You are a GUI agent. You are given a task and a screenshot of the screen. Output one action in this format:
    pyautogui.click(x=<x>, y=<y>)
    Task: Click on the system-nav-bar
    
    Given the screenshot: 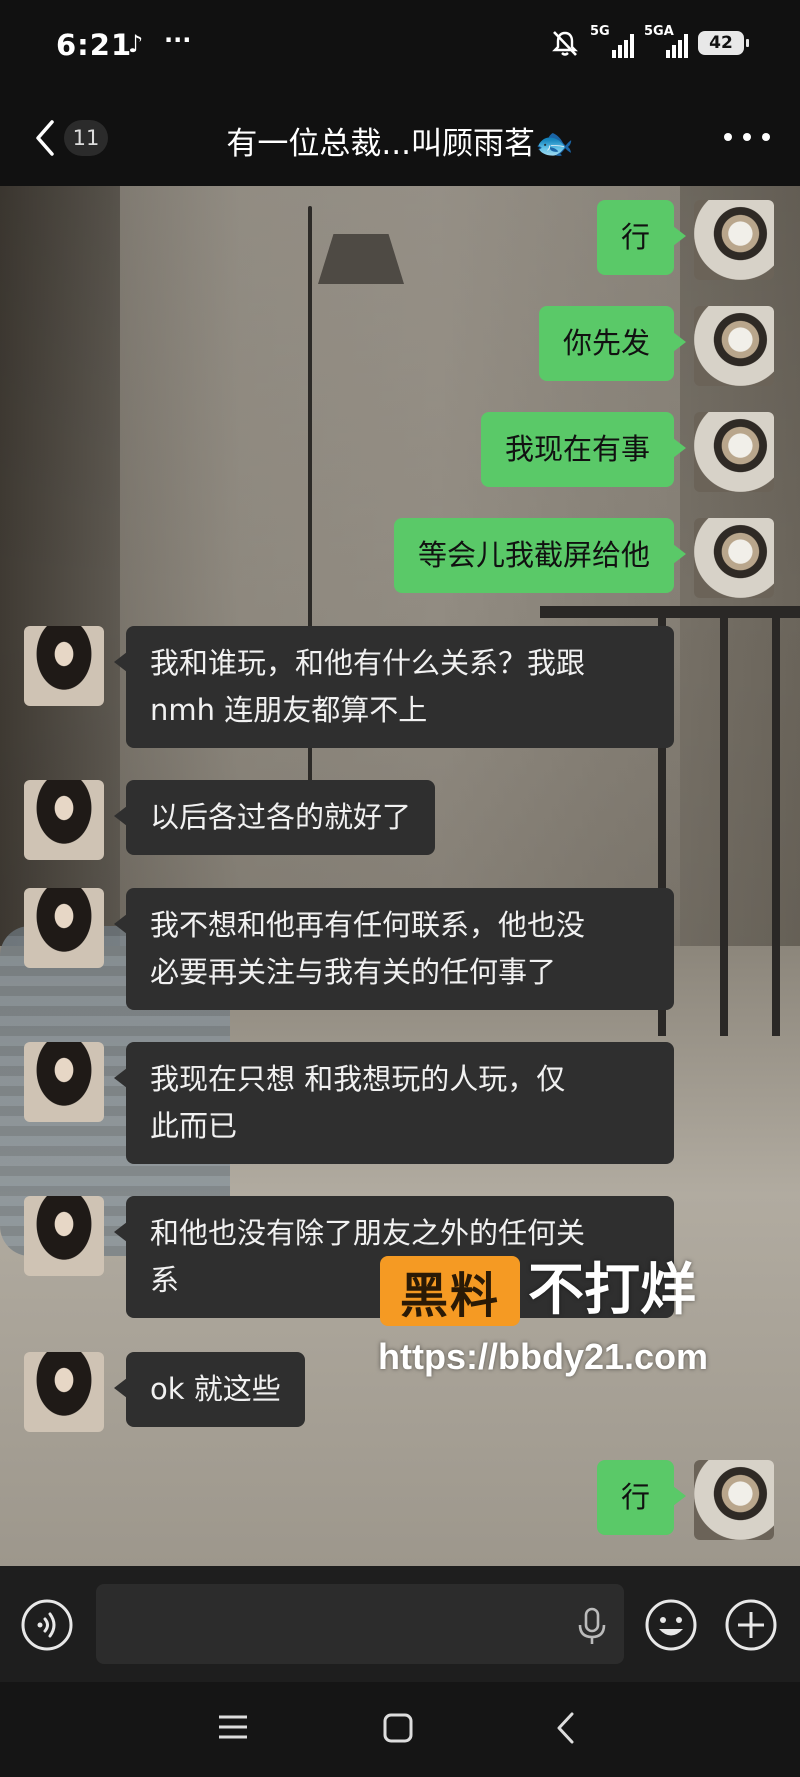 What is the action you would take?
    pyautogui.click(x=400, y=1729)
    